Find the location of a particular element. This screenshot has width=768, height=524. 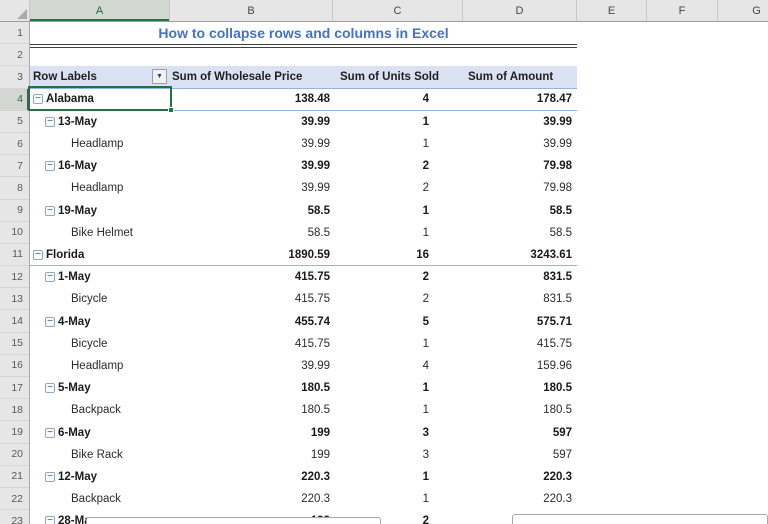

amount-cell: 180.5 is located at coordinates (520, 410).